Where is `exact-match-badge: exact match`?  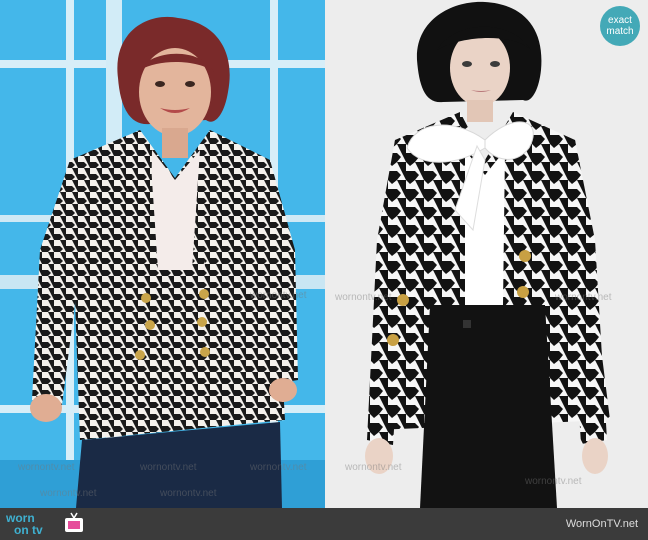 exact-match-badge: exact match is located at coordinates (620, 26).